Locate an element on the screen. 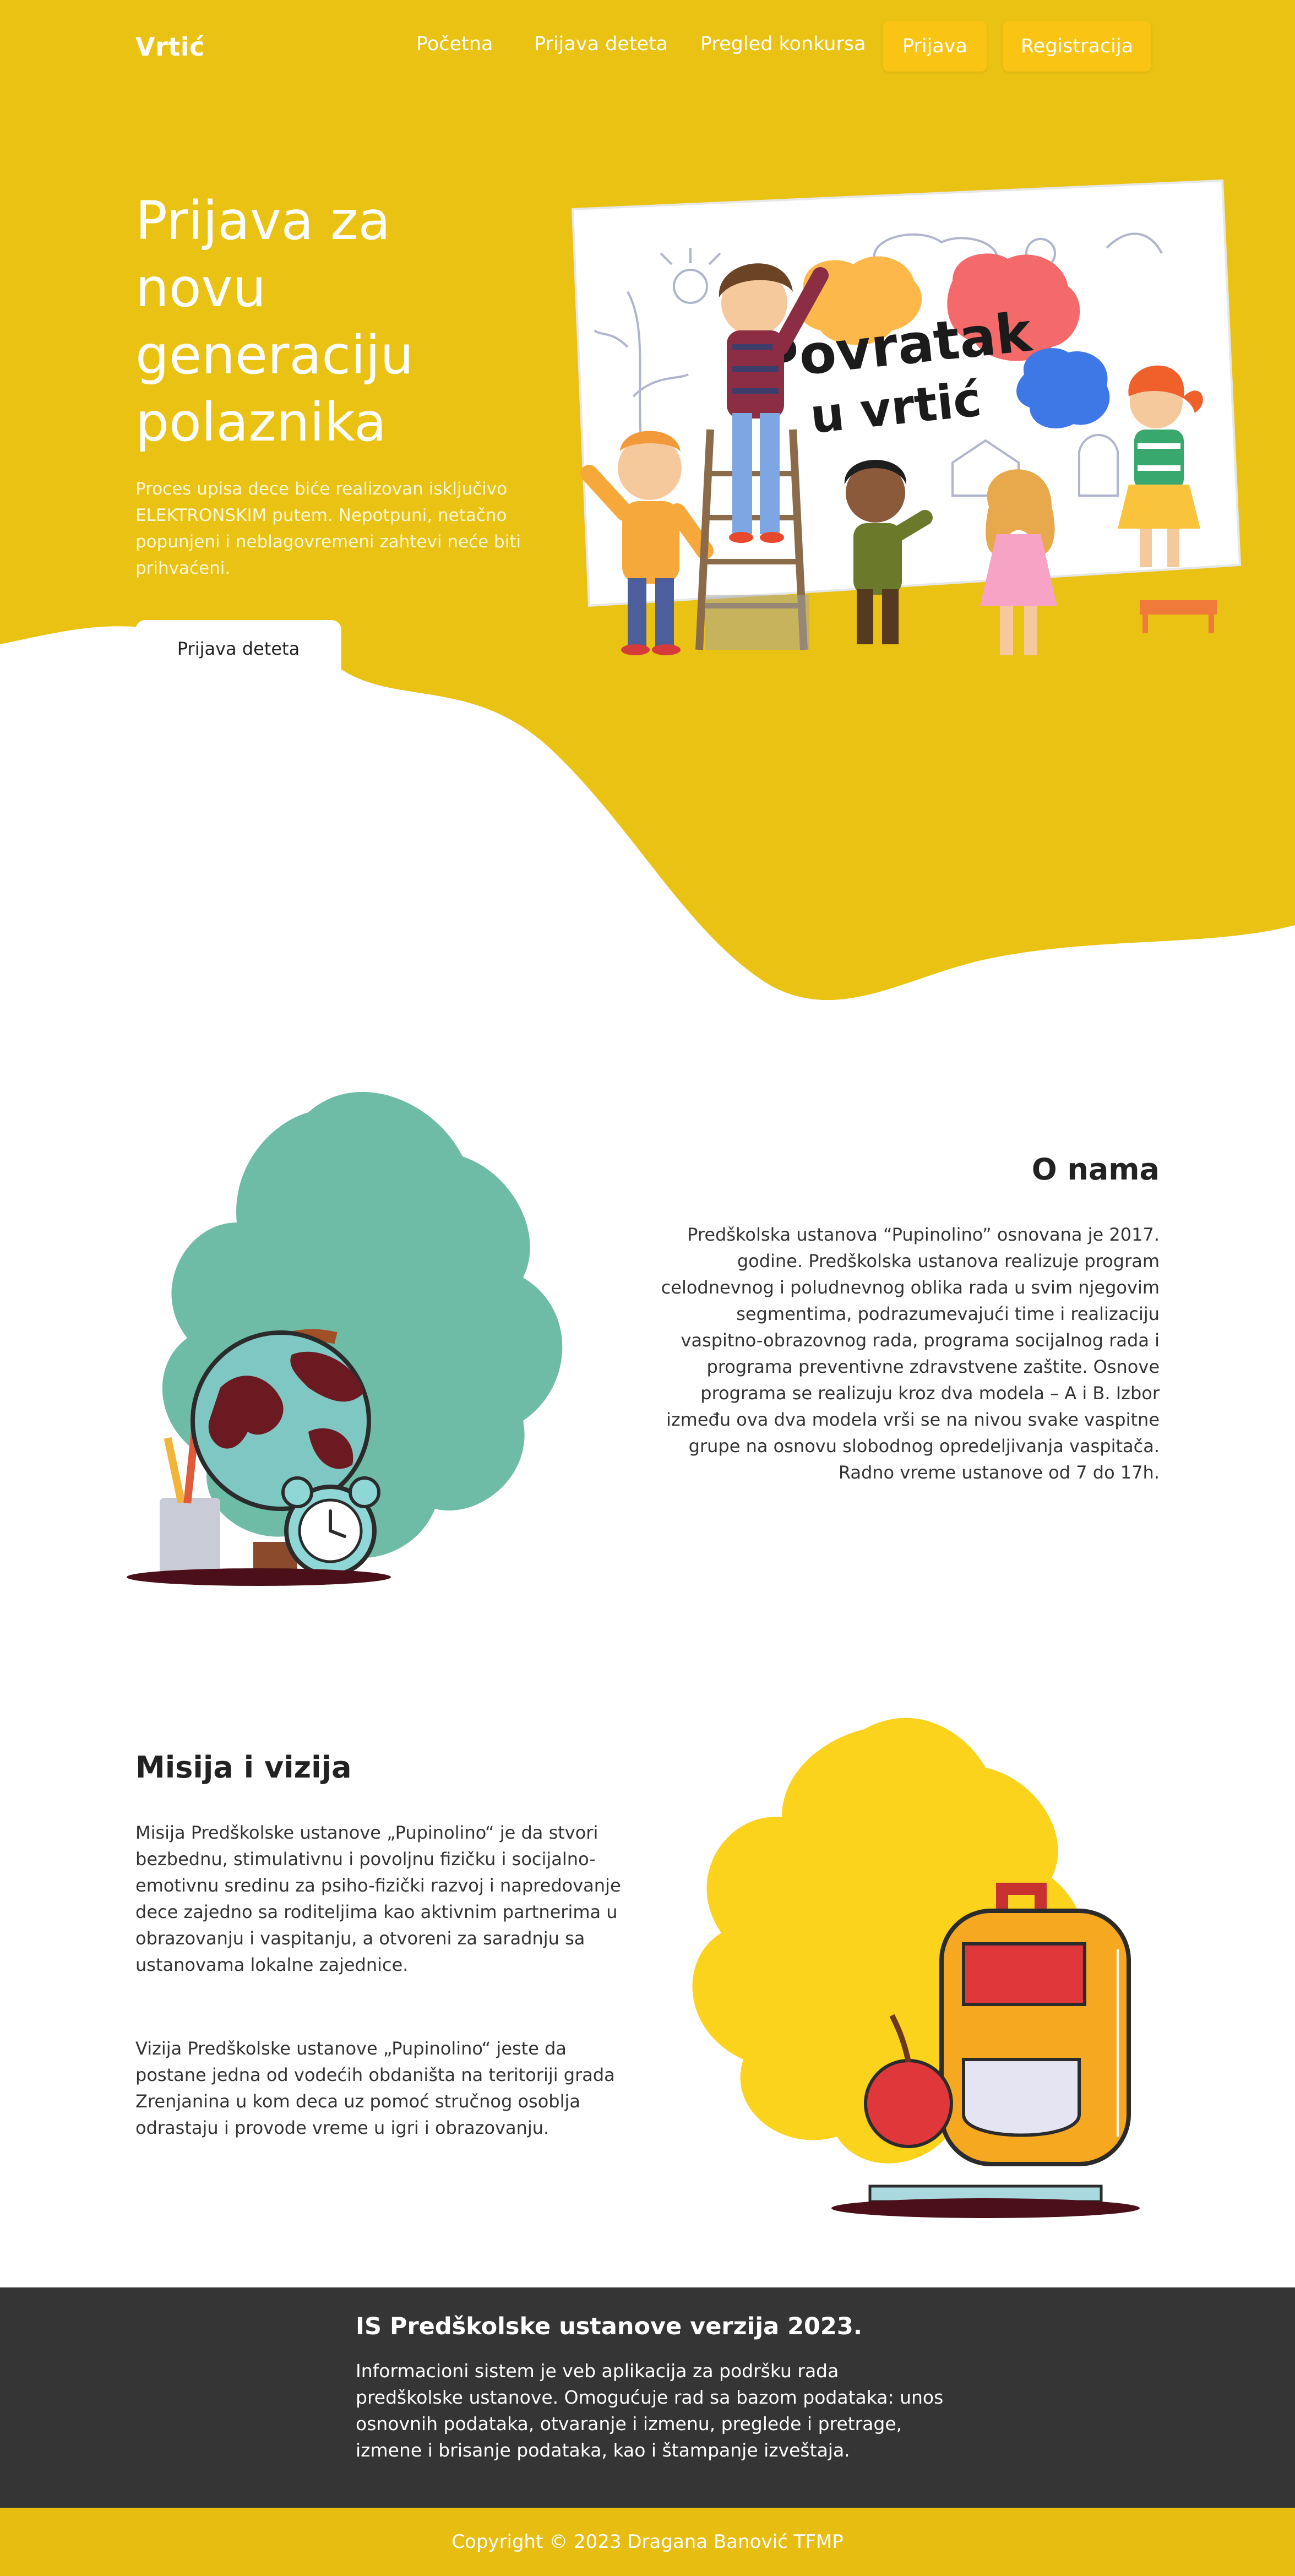 This screenshot has height=2576, width=1295. register-button: Registracija is located at coordinates (1077, 46).